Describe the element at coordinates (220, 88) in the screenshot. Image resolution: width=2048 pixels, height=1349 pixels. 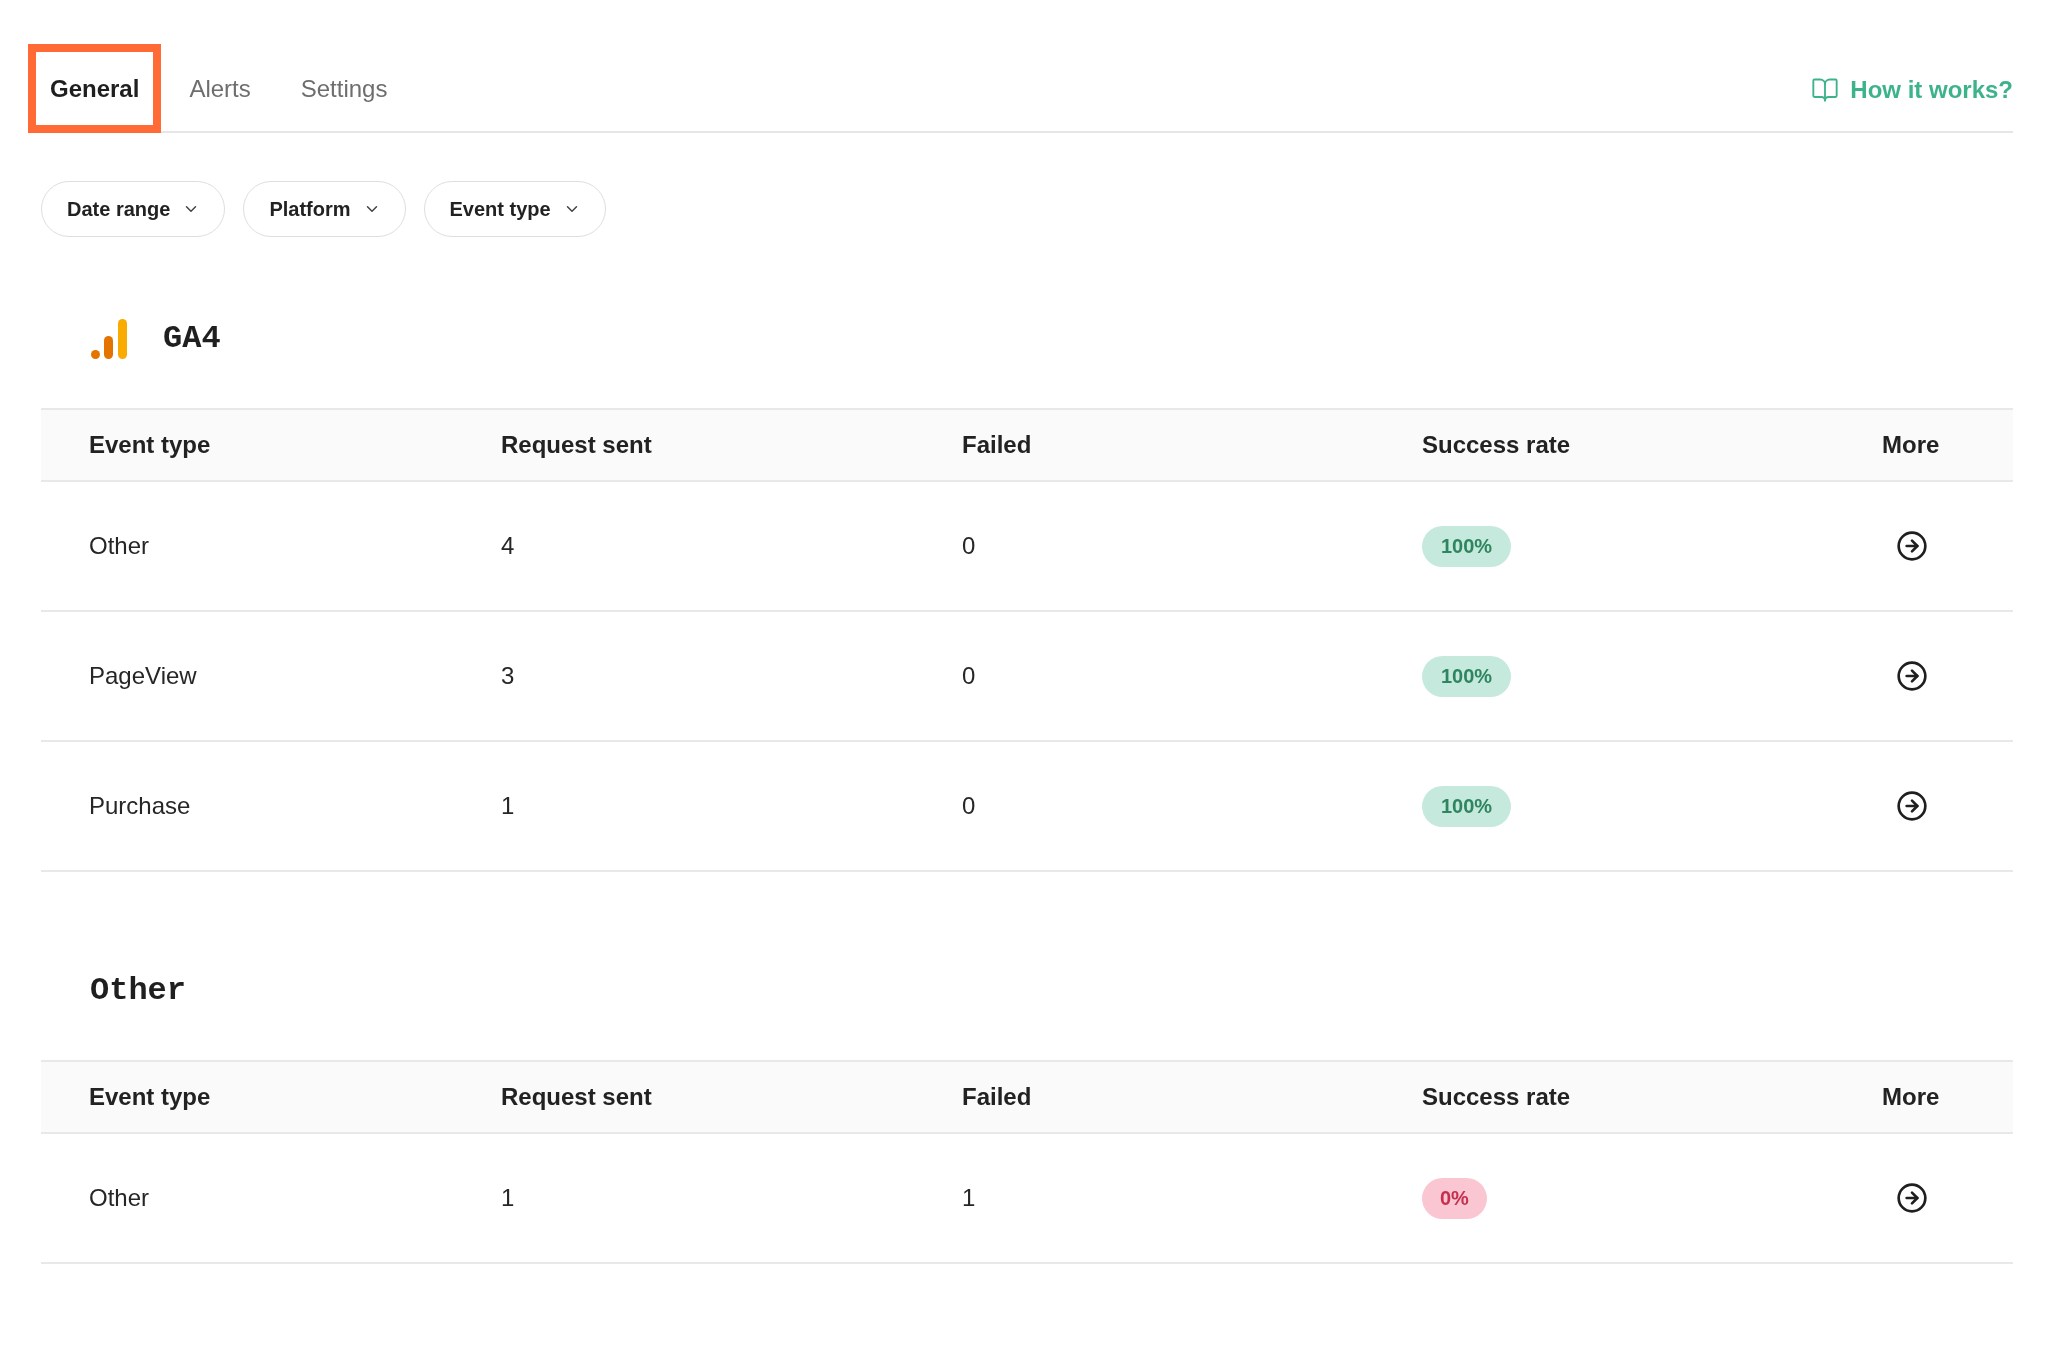
I see `tab: Alerts` at that location.